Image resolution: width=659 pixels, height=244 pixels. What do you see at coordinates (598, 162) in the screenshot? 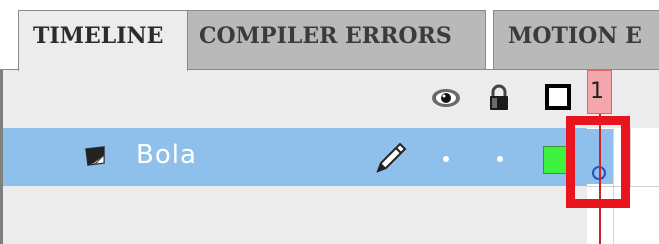
I see `highlight-box` at bounding box center [598, 162].